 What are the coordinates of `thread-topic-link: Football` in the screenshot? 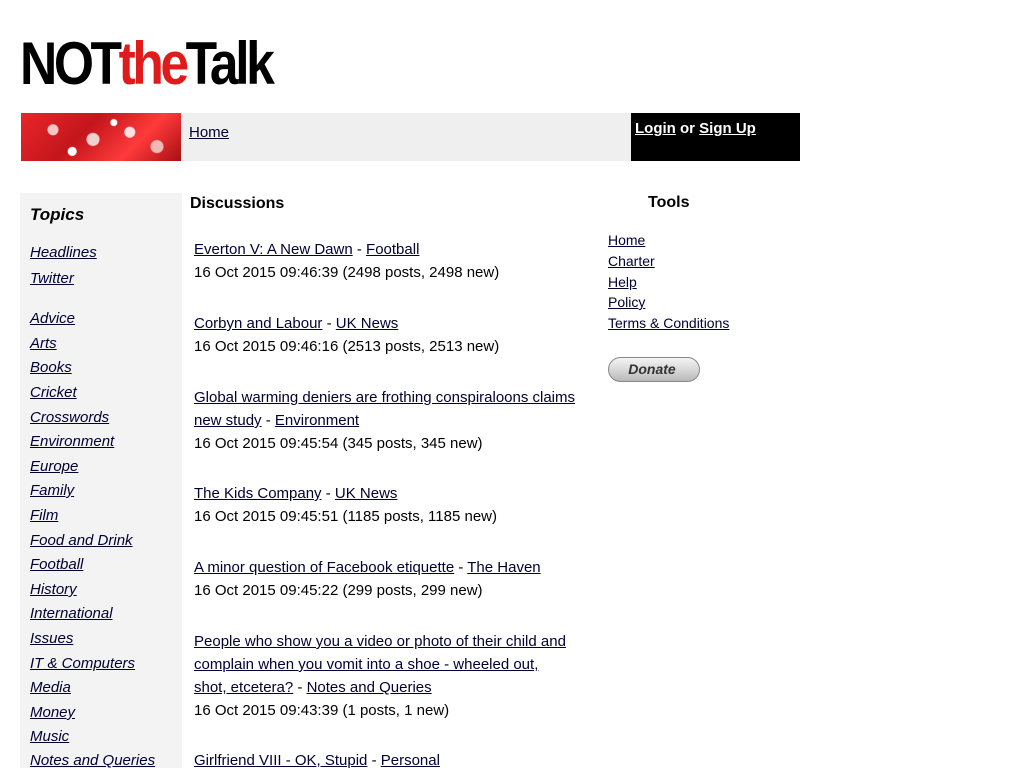 It's located at (392, 249).